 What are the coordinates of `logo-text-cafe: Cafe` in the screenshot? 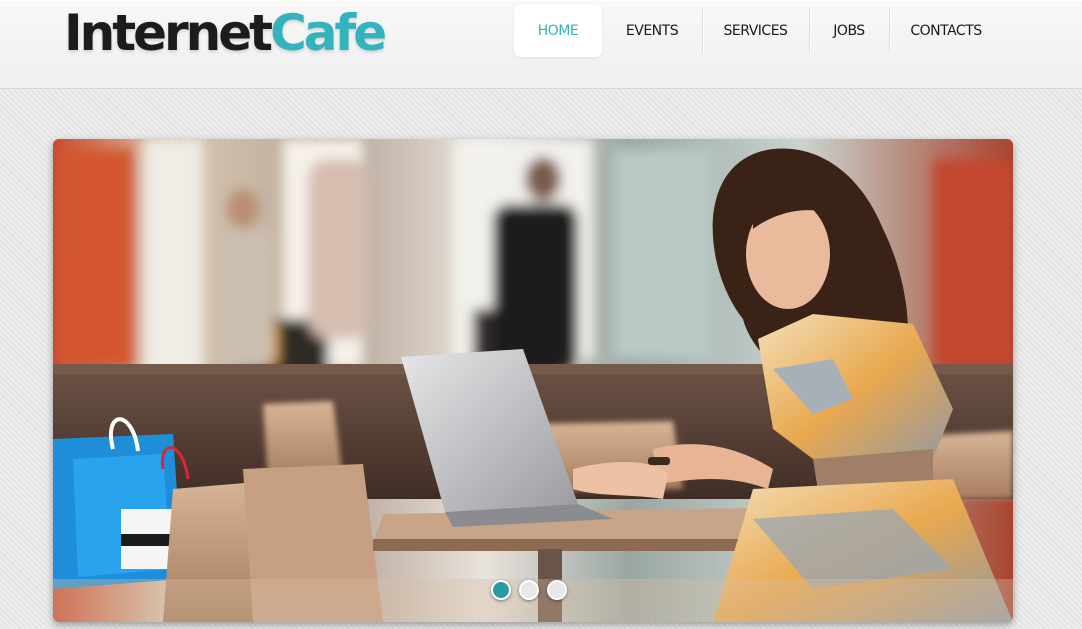 It's located at (328, 33).